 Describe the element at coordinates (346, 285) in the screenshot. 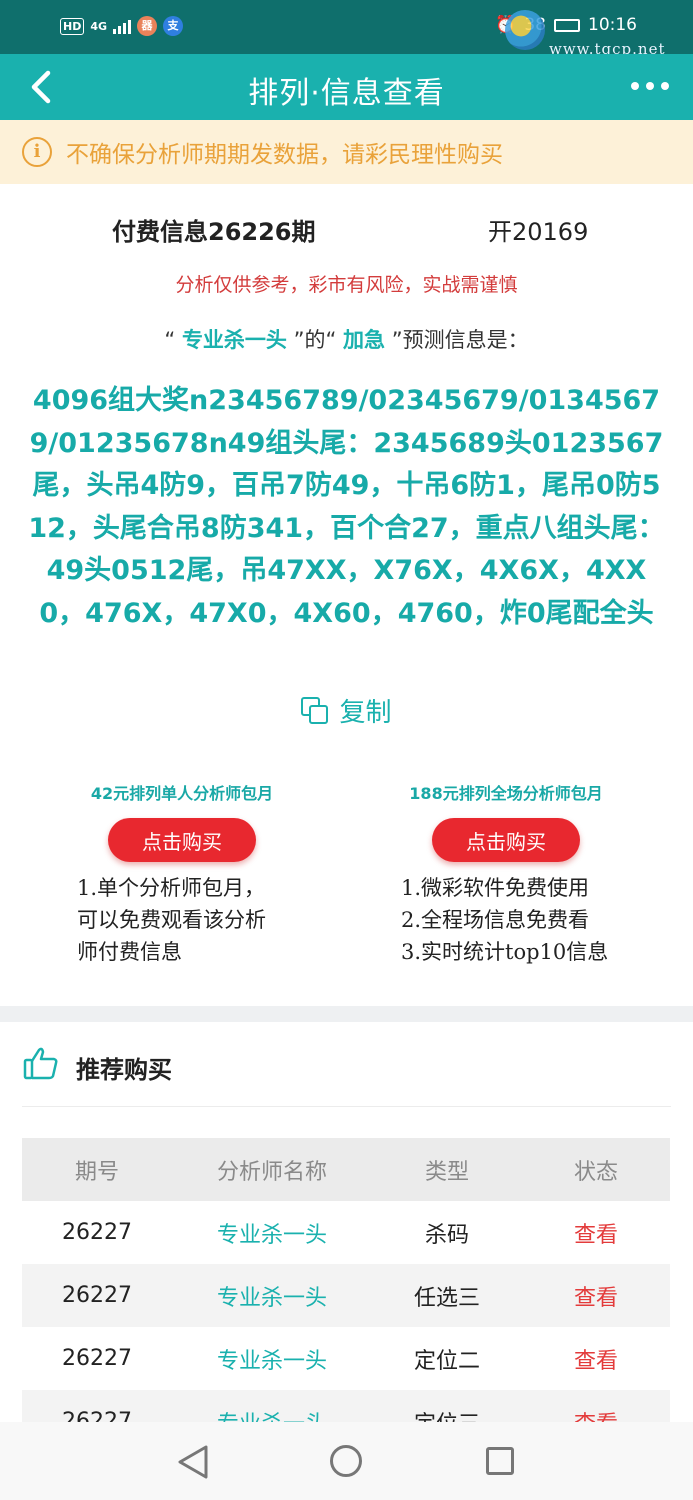

I see `risk-warning: 分析仅供参考，彩市有风险，实战需谨慎` at that location.